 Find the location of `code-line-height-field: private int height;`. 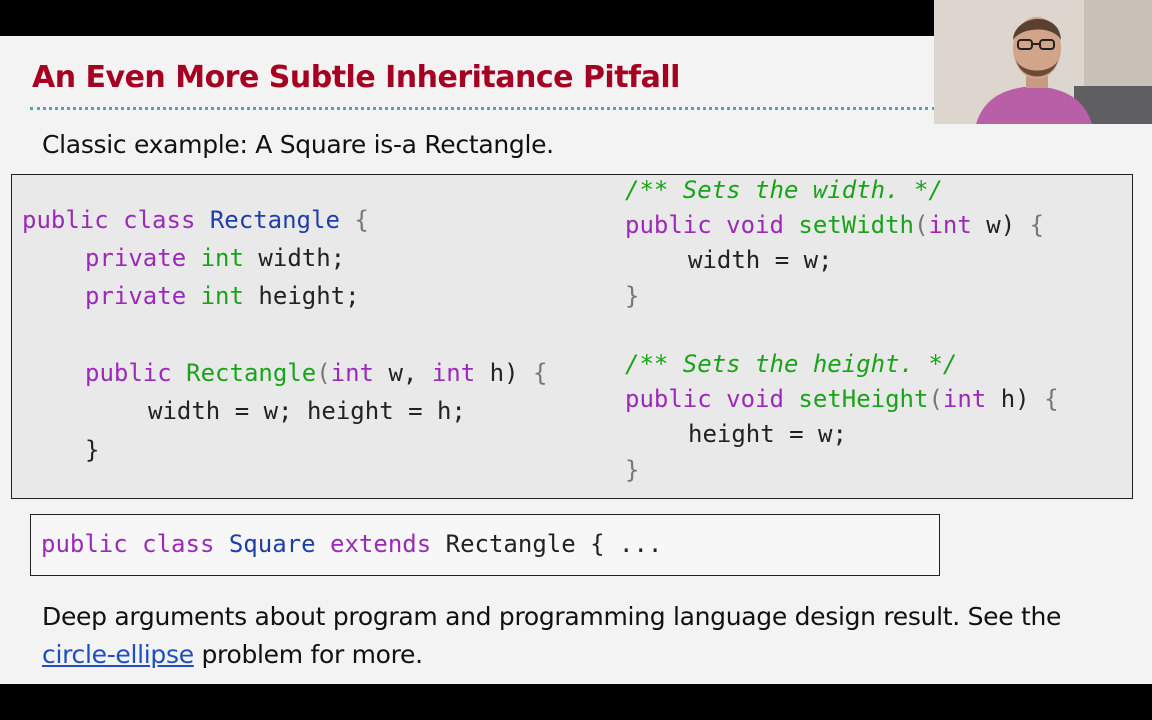

code-line-height-field: private int height; is located at coordinates (222, 296).